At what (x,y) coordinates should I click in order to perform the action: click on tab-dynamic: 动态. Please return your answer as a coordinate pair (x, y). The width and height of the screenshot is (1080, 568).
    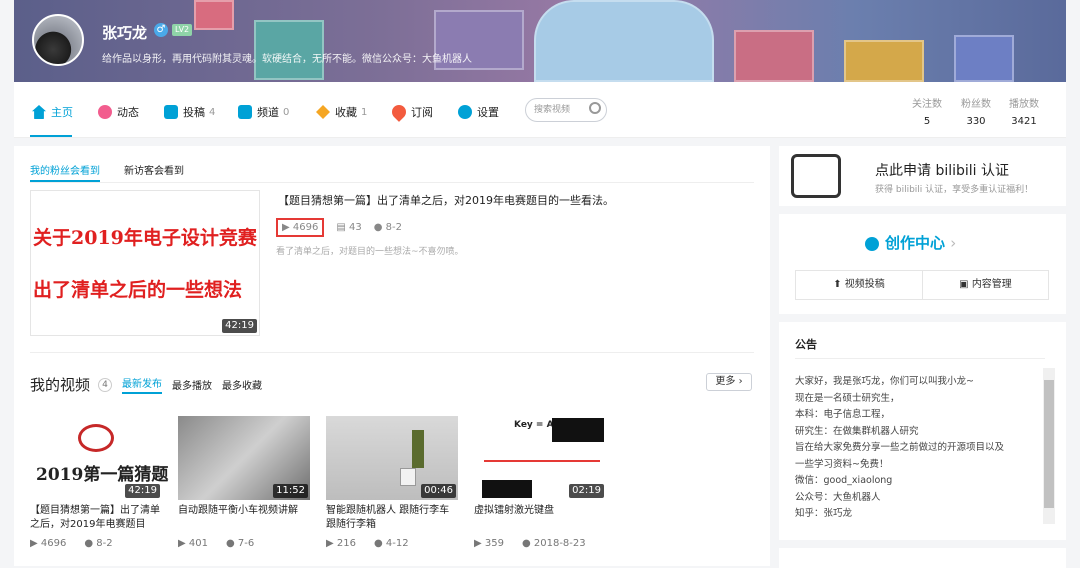
    Looking at the image, I should click on (118, 112).